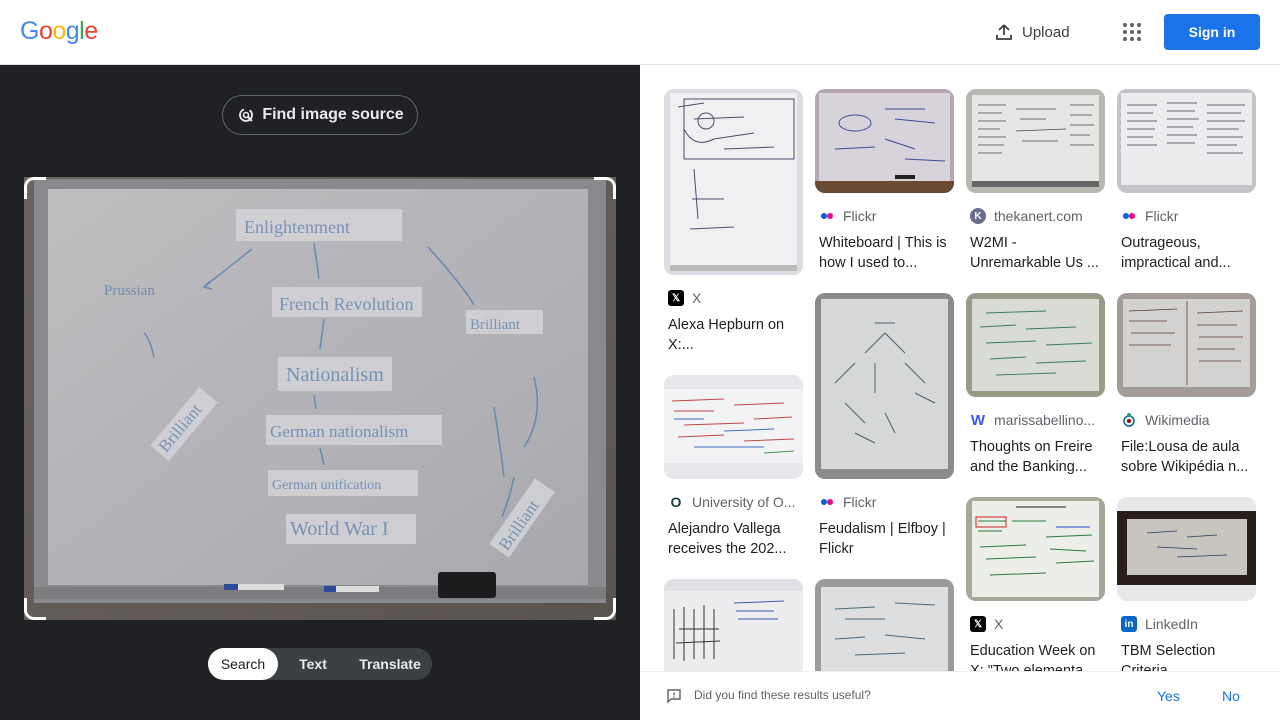 The height and width of the screenshot is (720, 1280). I want to click on wikimedia-icon, so click(1129, 420).